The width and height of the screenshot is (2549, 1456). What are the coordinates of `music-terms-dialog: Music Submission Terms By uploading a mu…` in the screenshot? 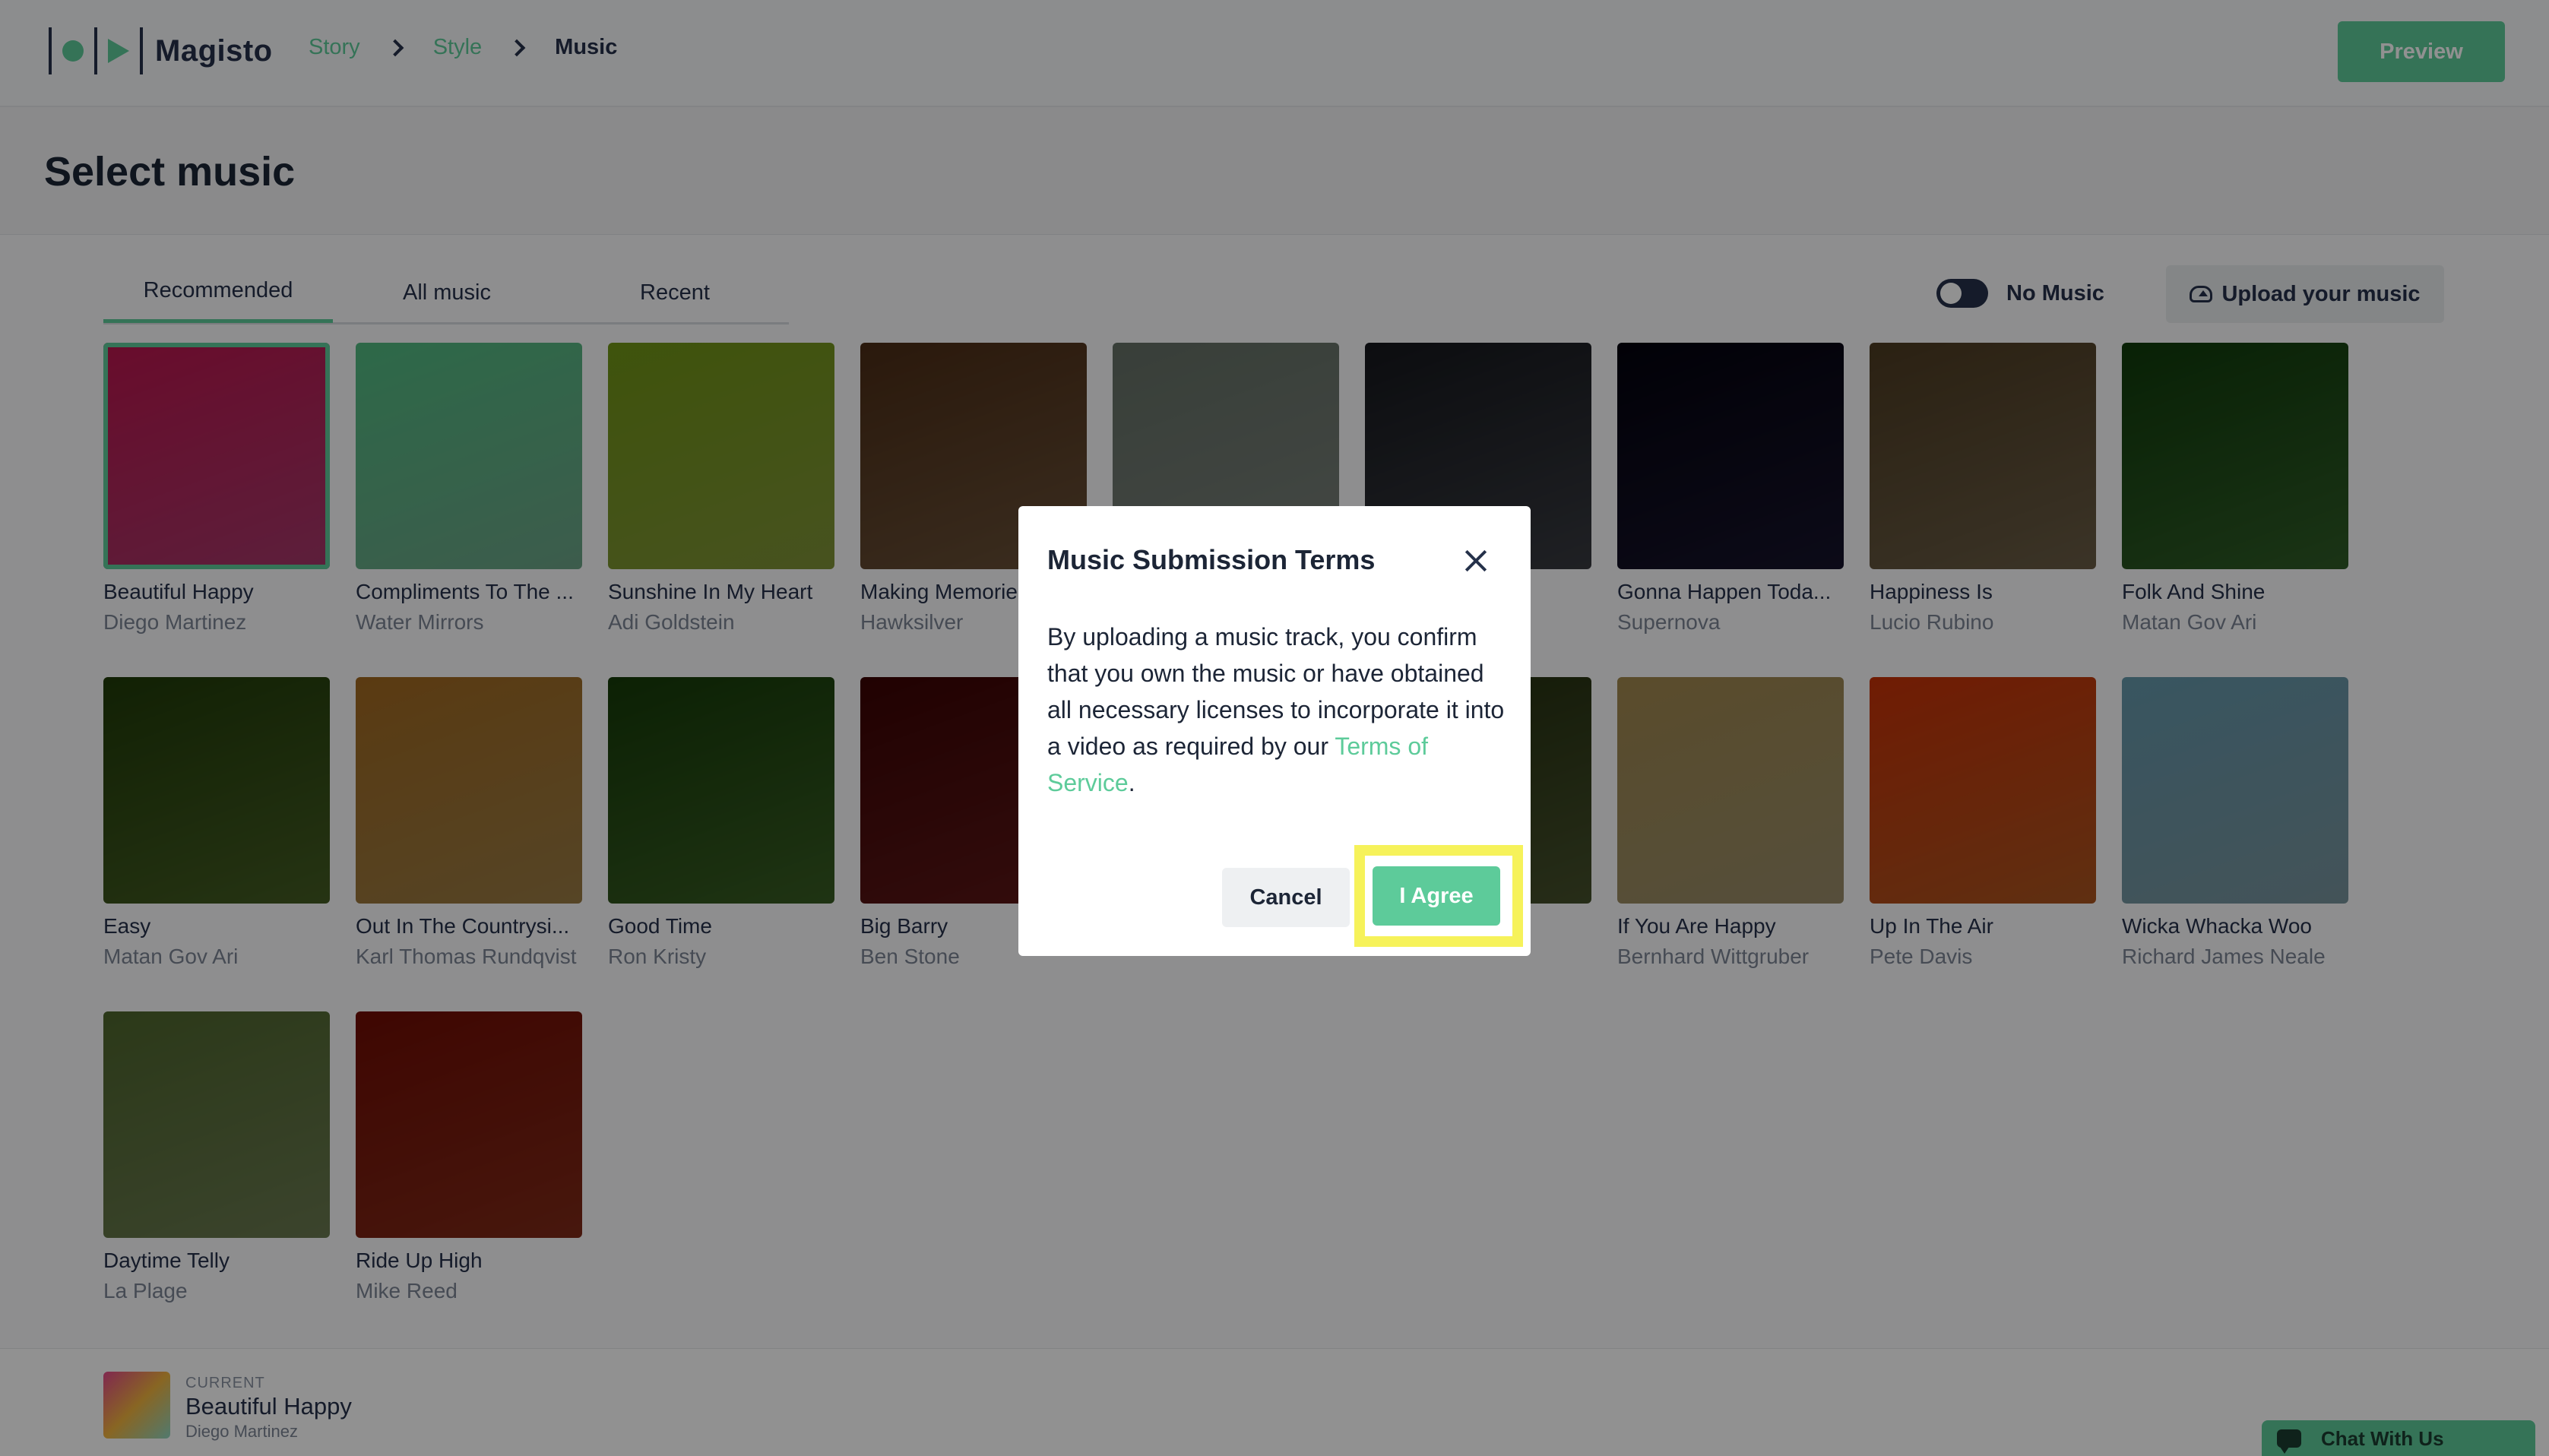 It's located at (1274, 731).